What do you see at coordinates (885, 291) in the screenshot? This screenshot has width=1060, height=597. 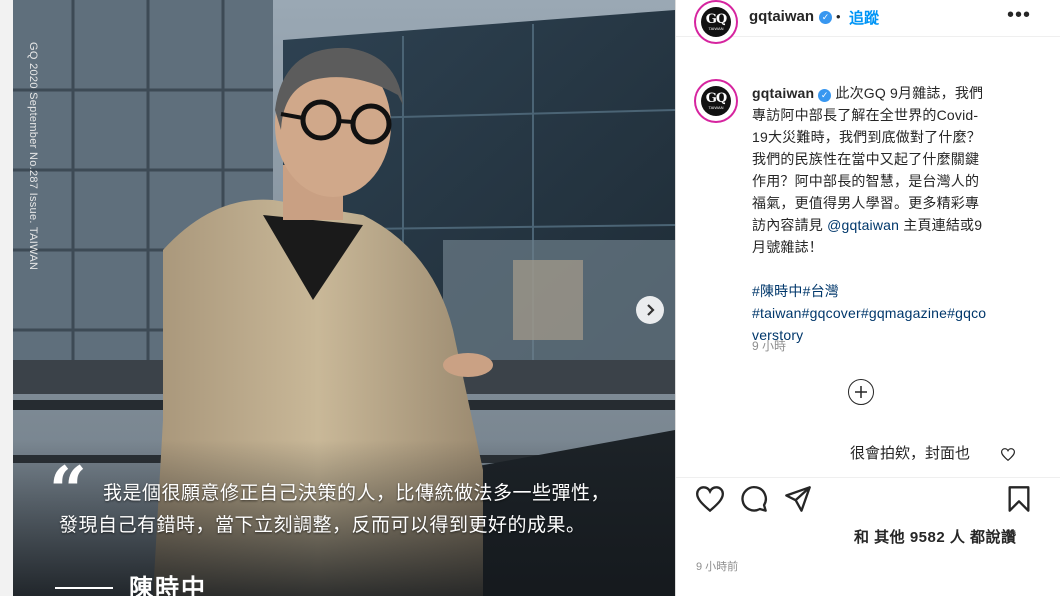 I see `hashtag-link: #陳時中#台灣` at bounding box center [885, 291].